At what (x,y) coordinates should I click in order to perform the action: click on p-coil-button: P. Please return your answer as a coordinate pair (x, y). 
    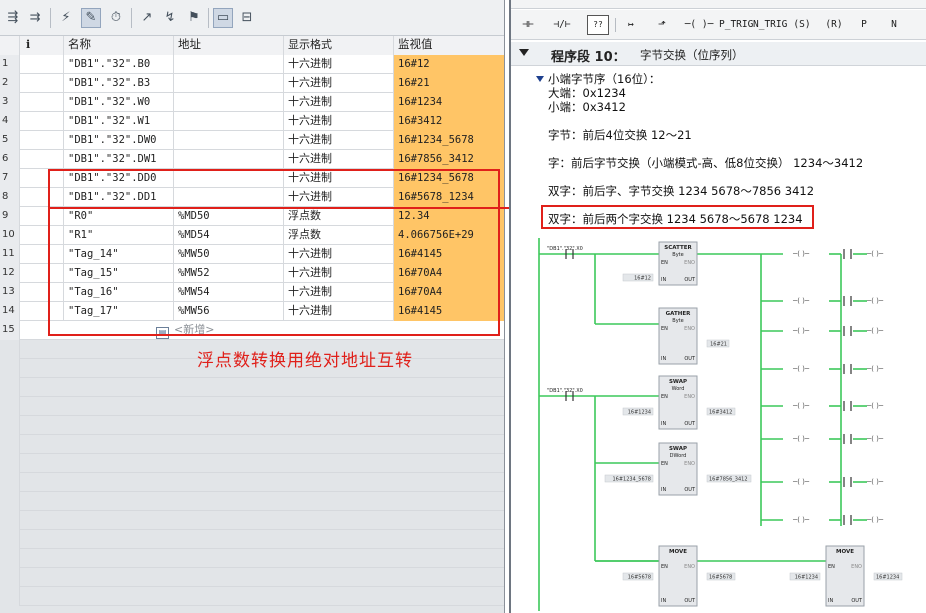
    Looking at the image, I should click on (864, 25).